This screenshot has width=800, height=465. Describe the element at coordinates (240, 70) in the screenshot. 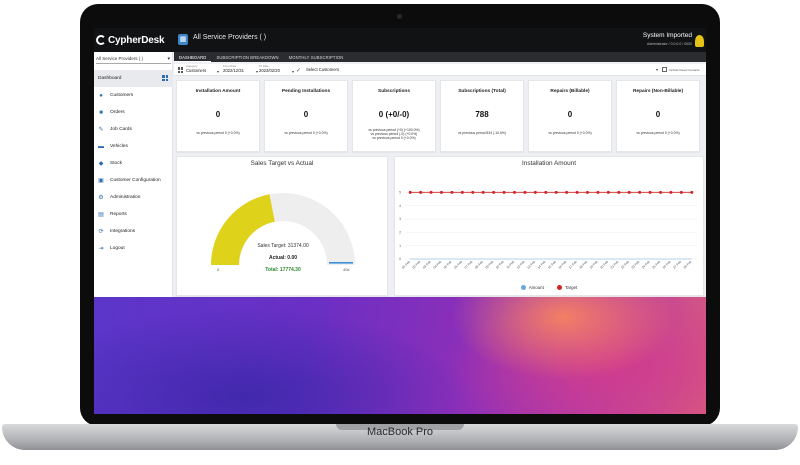

I see `from-date-filter: From Date 2022/12/31 ▾` at that location.